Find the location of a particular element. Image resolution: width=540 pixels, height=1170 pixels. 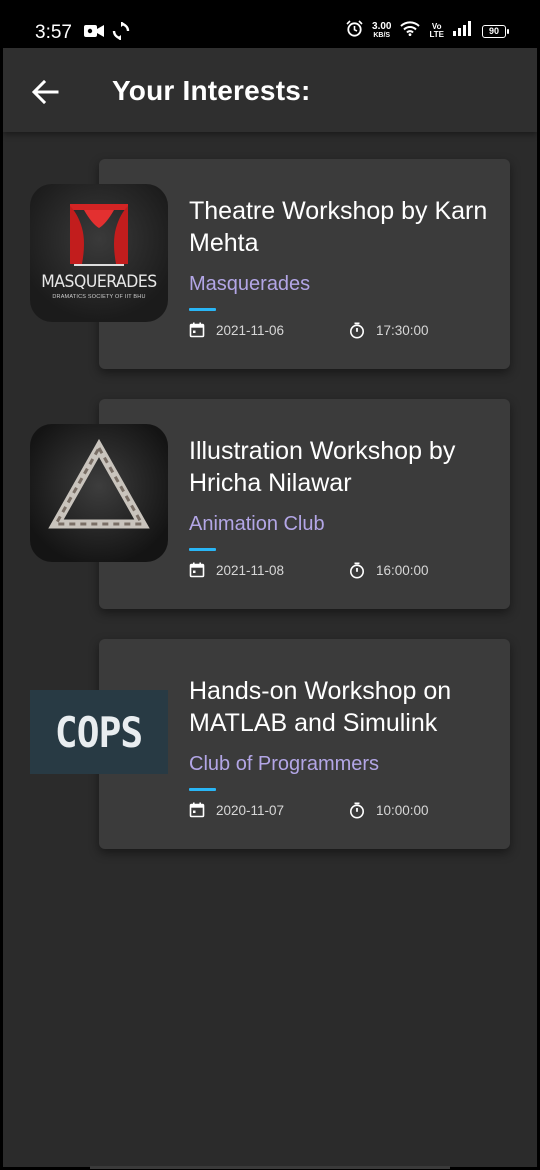

event-date: 2021-11-08 is located at coordinates (236, 570).